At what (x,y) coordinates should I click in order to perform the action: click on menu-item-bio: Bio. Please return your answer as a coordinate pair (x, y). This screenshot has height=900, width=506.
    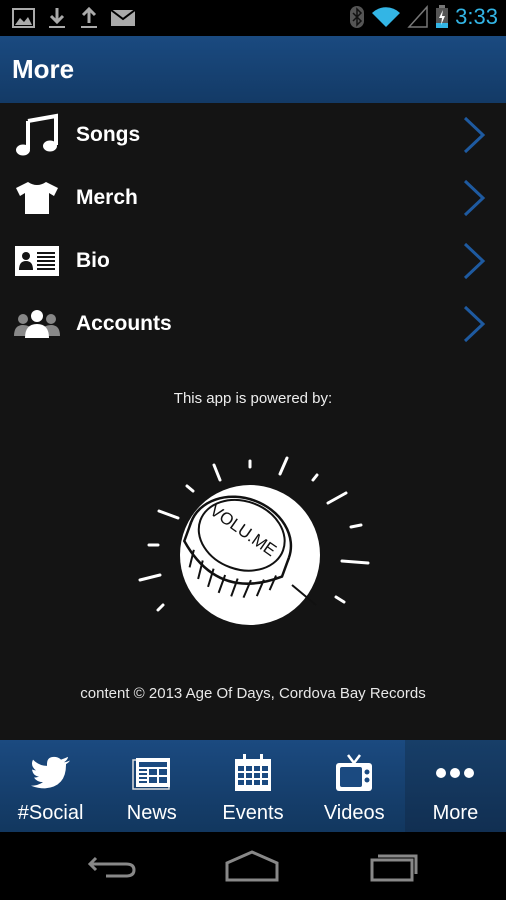
    Looking at the image, I should click on (253, 260).